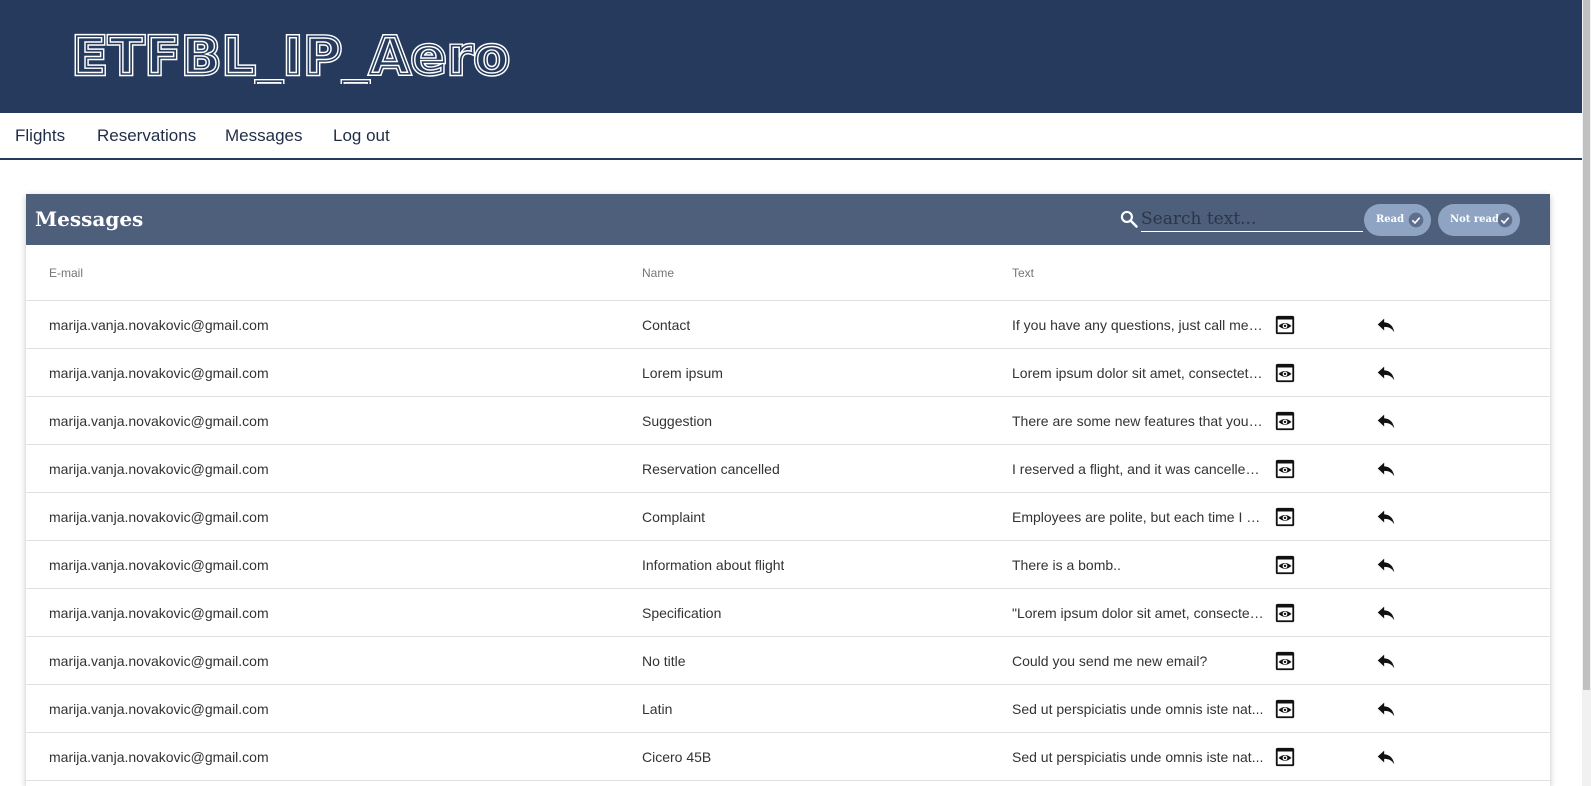  What do you see at coordinates (788, 219) in the screenshot?
I see `messages-toolbar: Messages Read Not read` at bounding box center [788, 219].